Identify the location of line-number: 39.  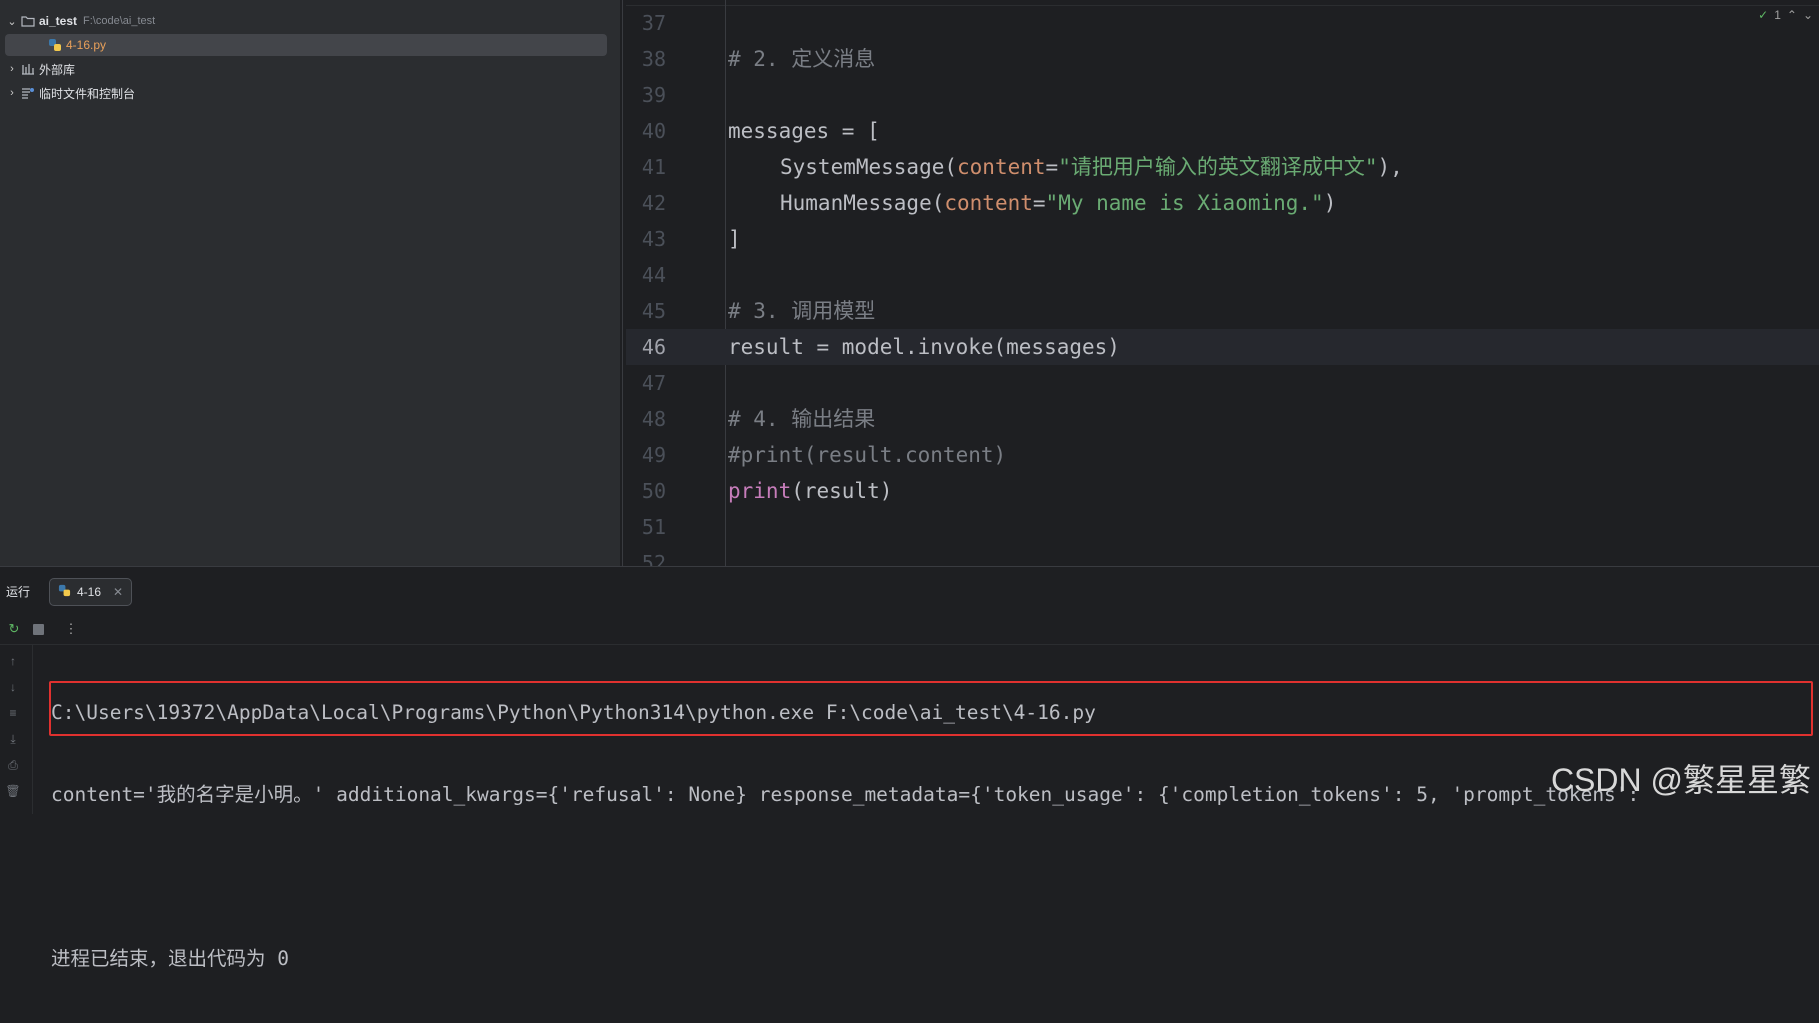
(653, 95).